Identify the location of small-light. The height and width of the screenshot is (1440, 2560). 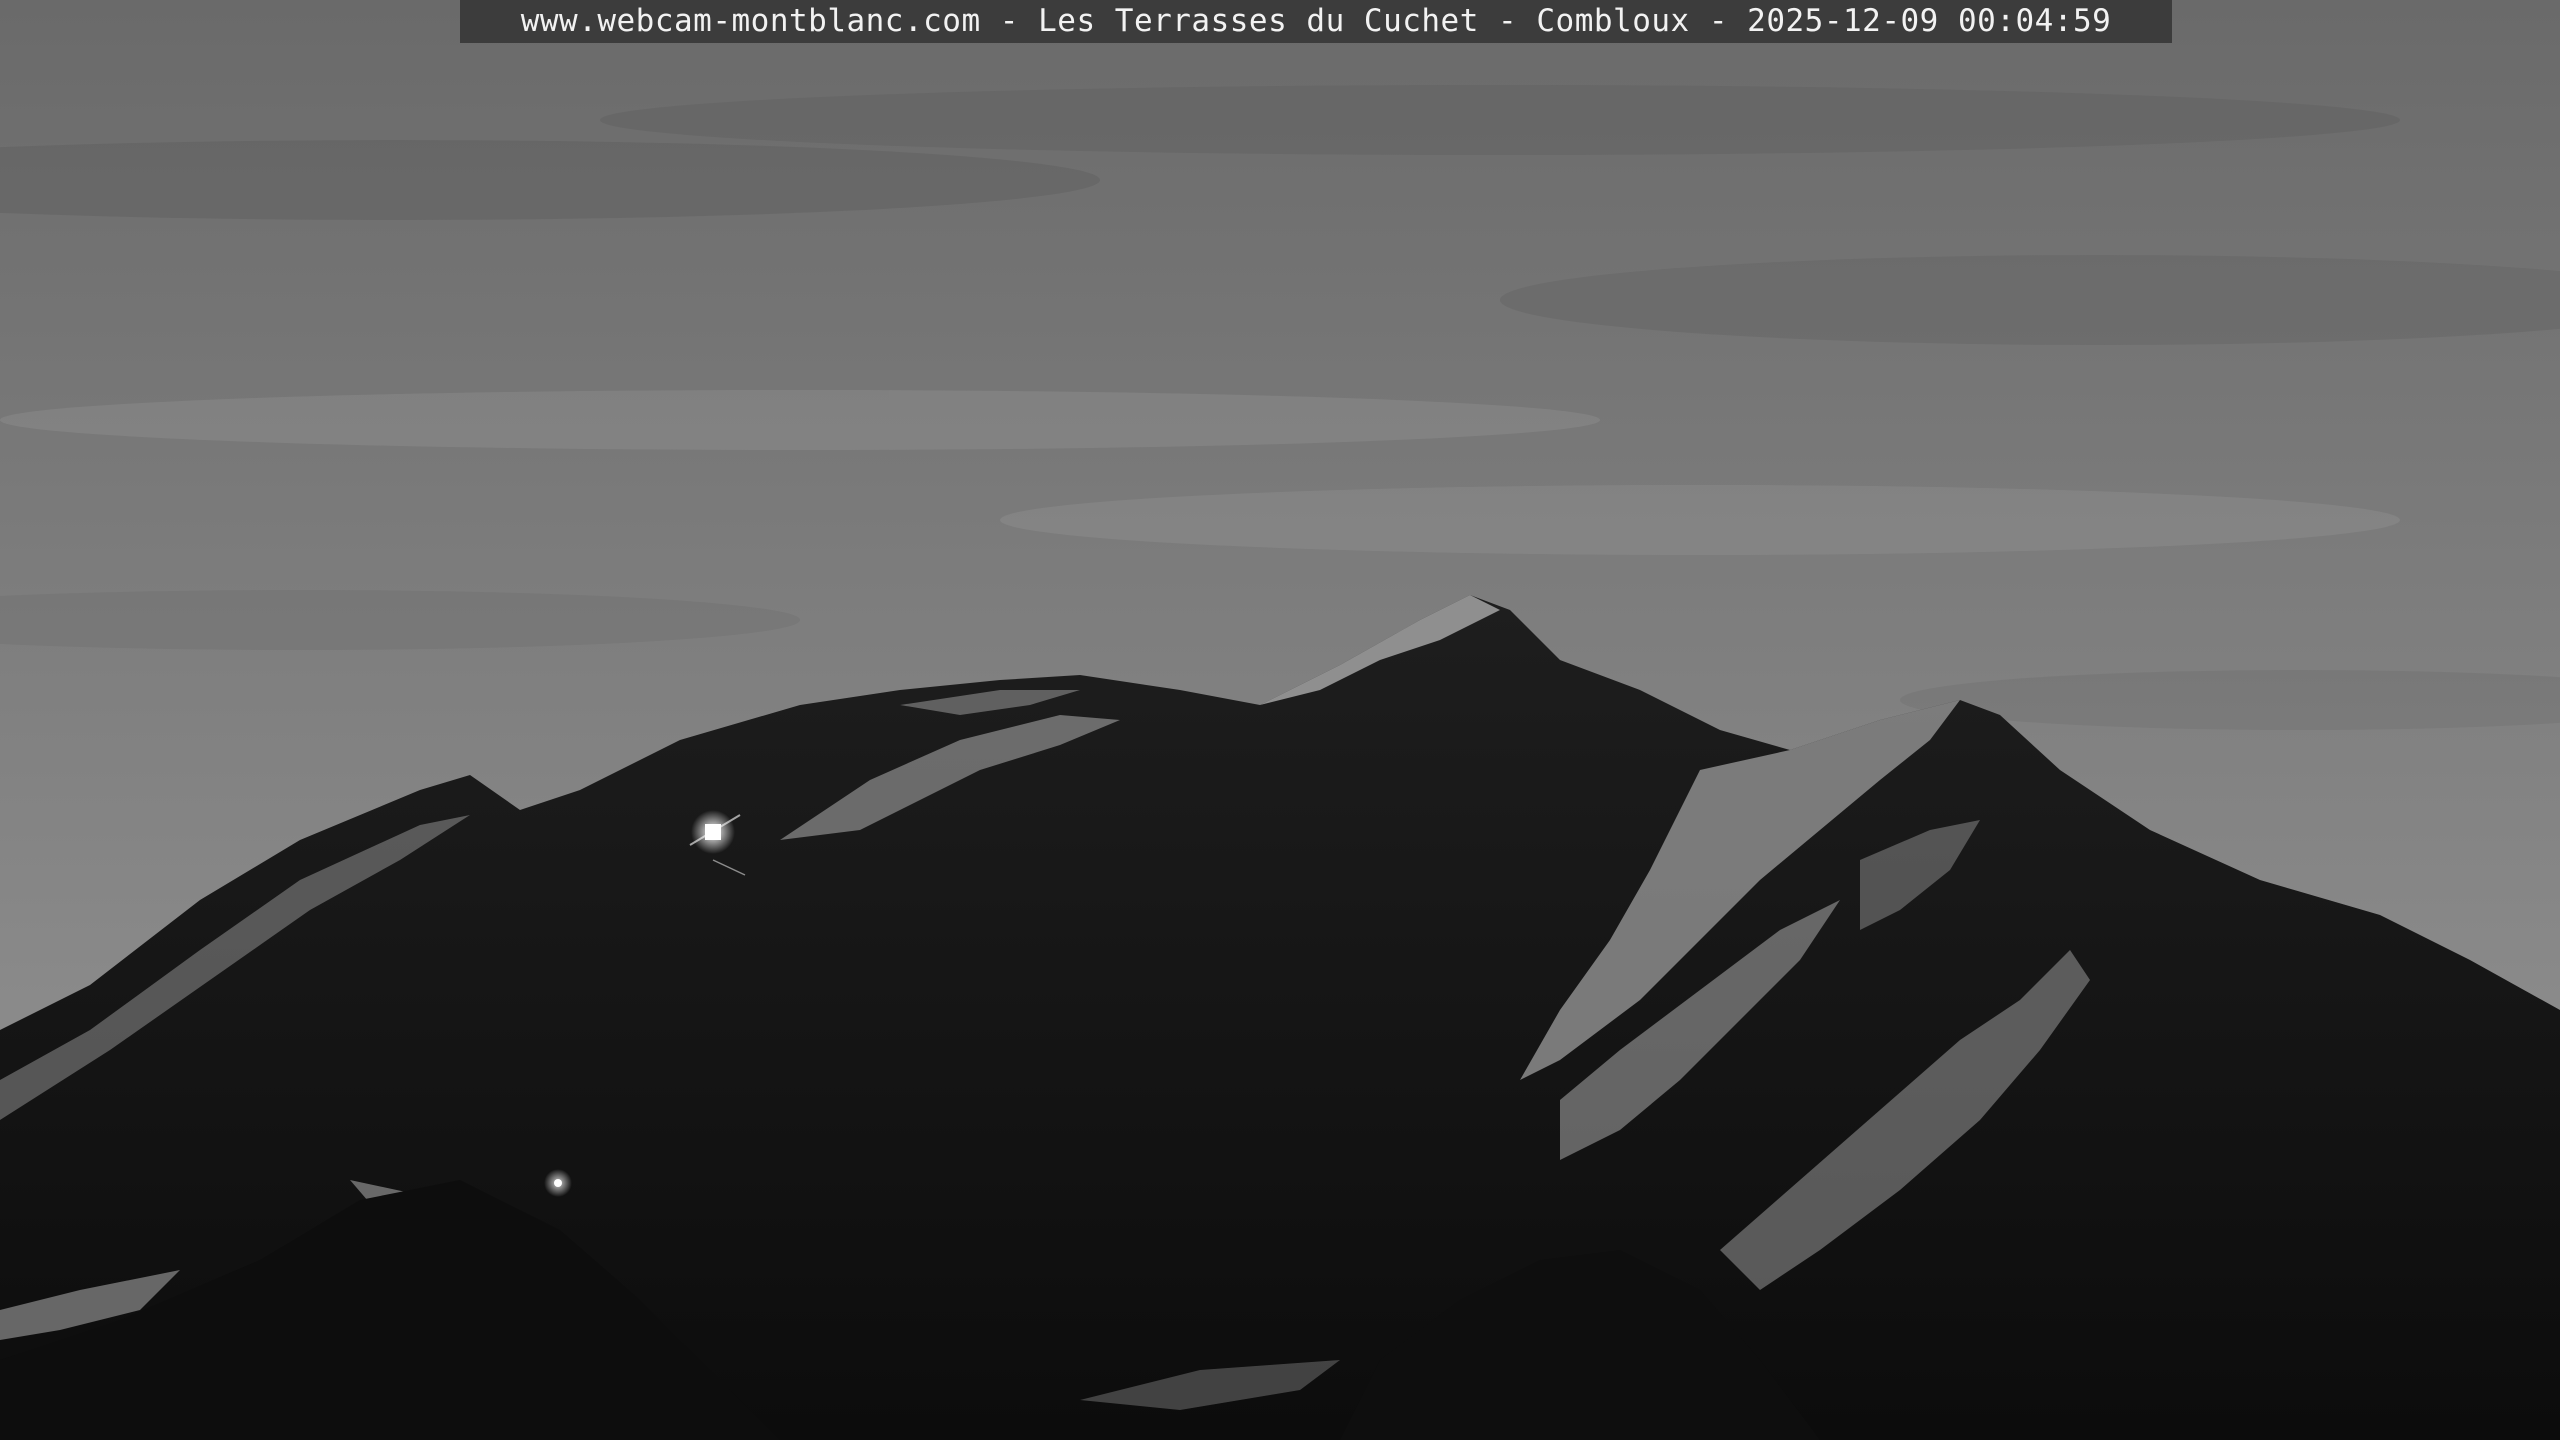
(558, 1183).